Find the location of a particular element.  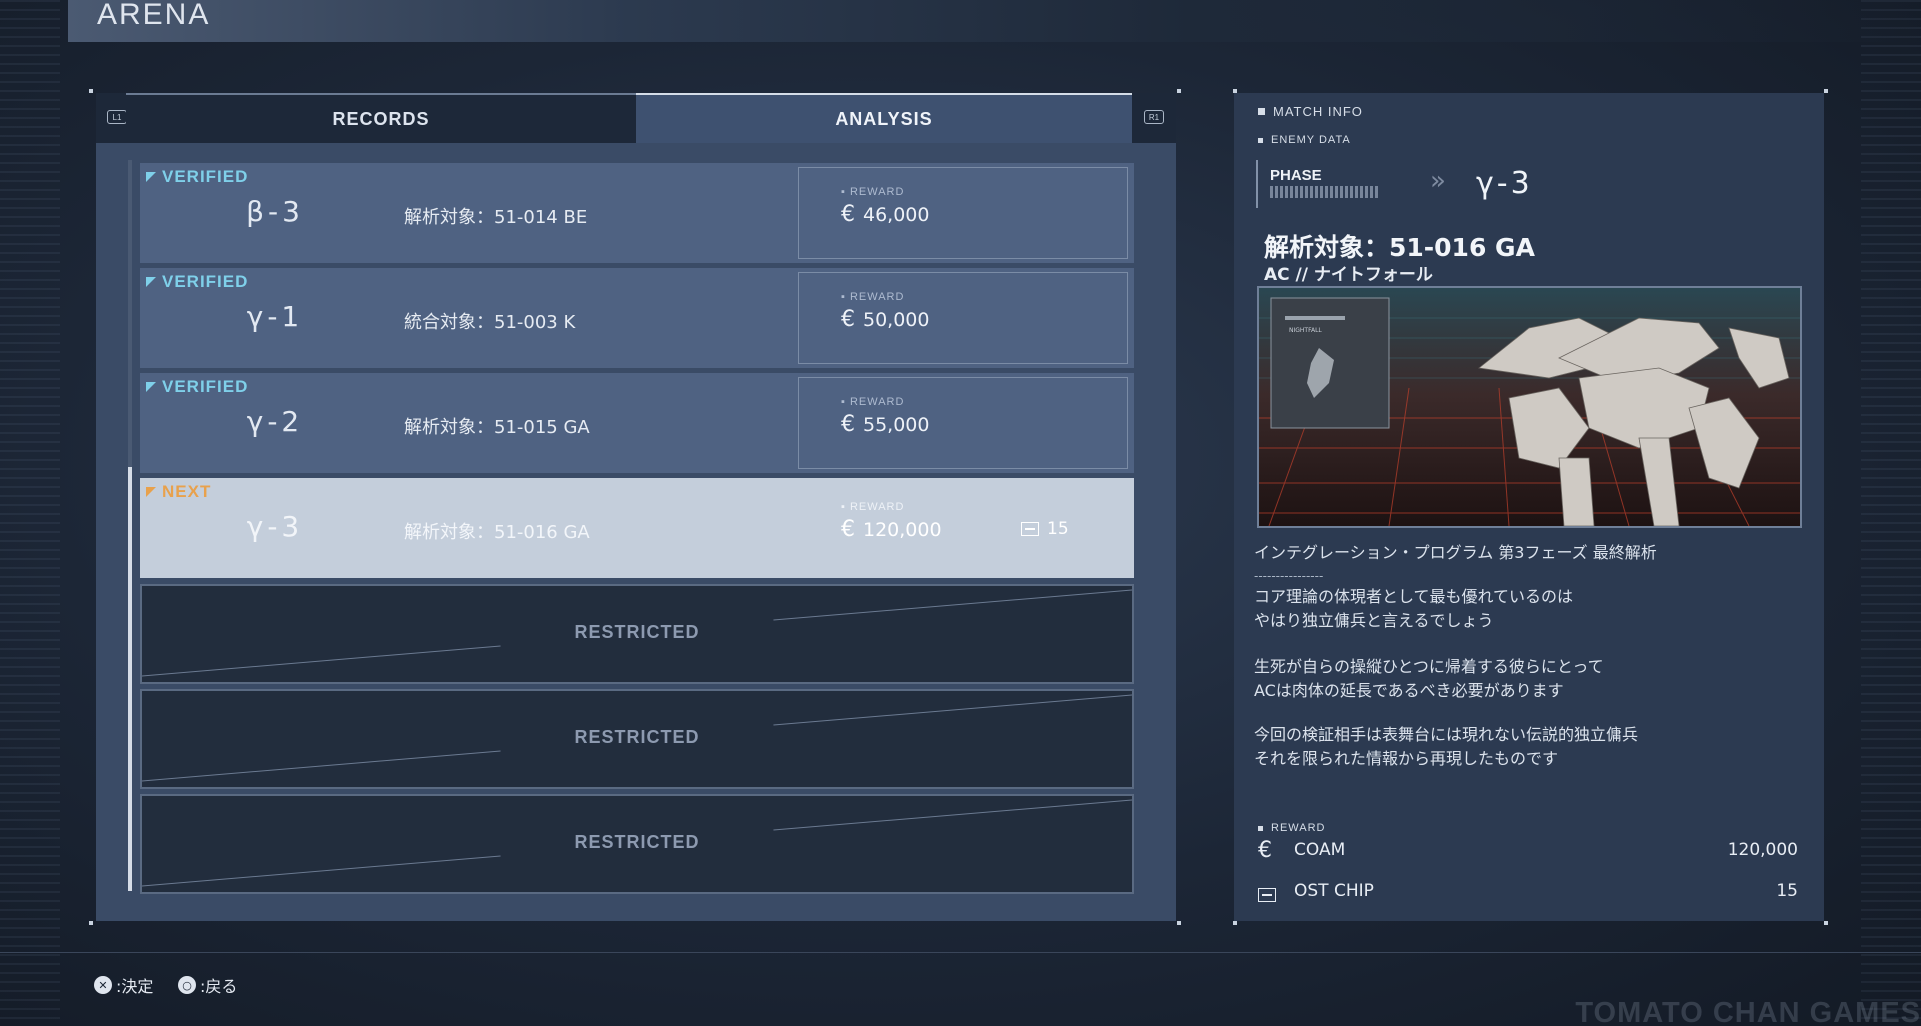

right-decor-stripe is located at coordinates (1891, 513).